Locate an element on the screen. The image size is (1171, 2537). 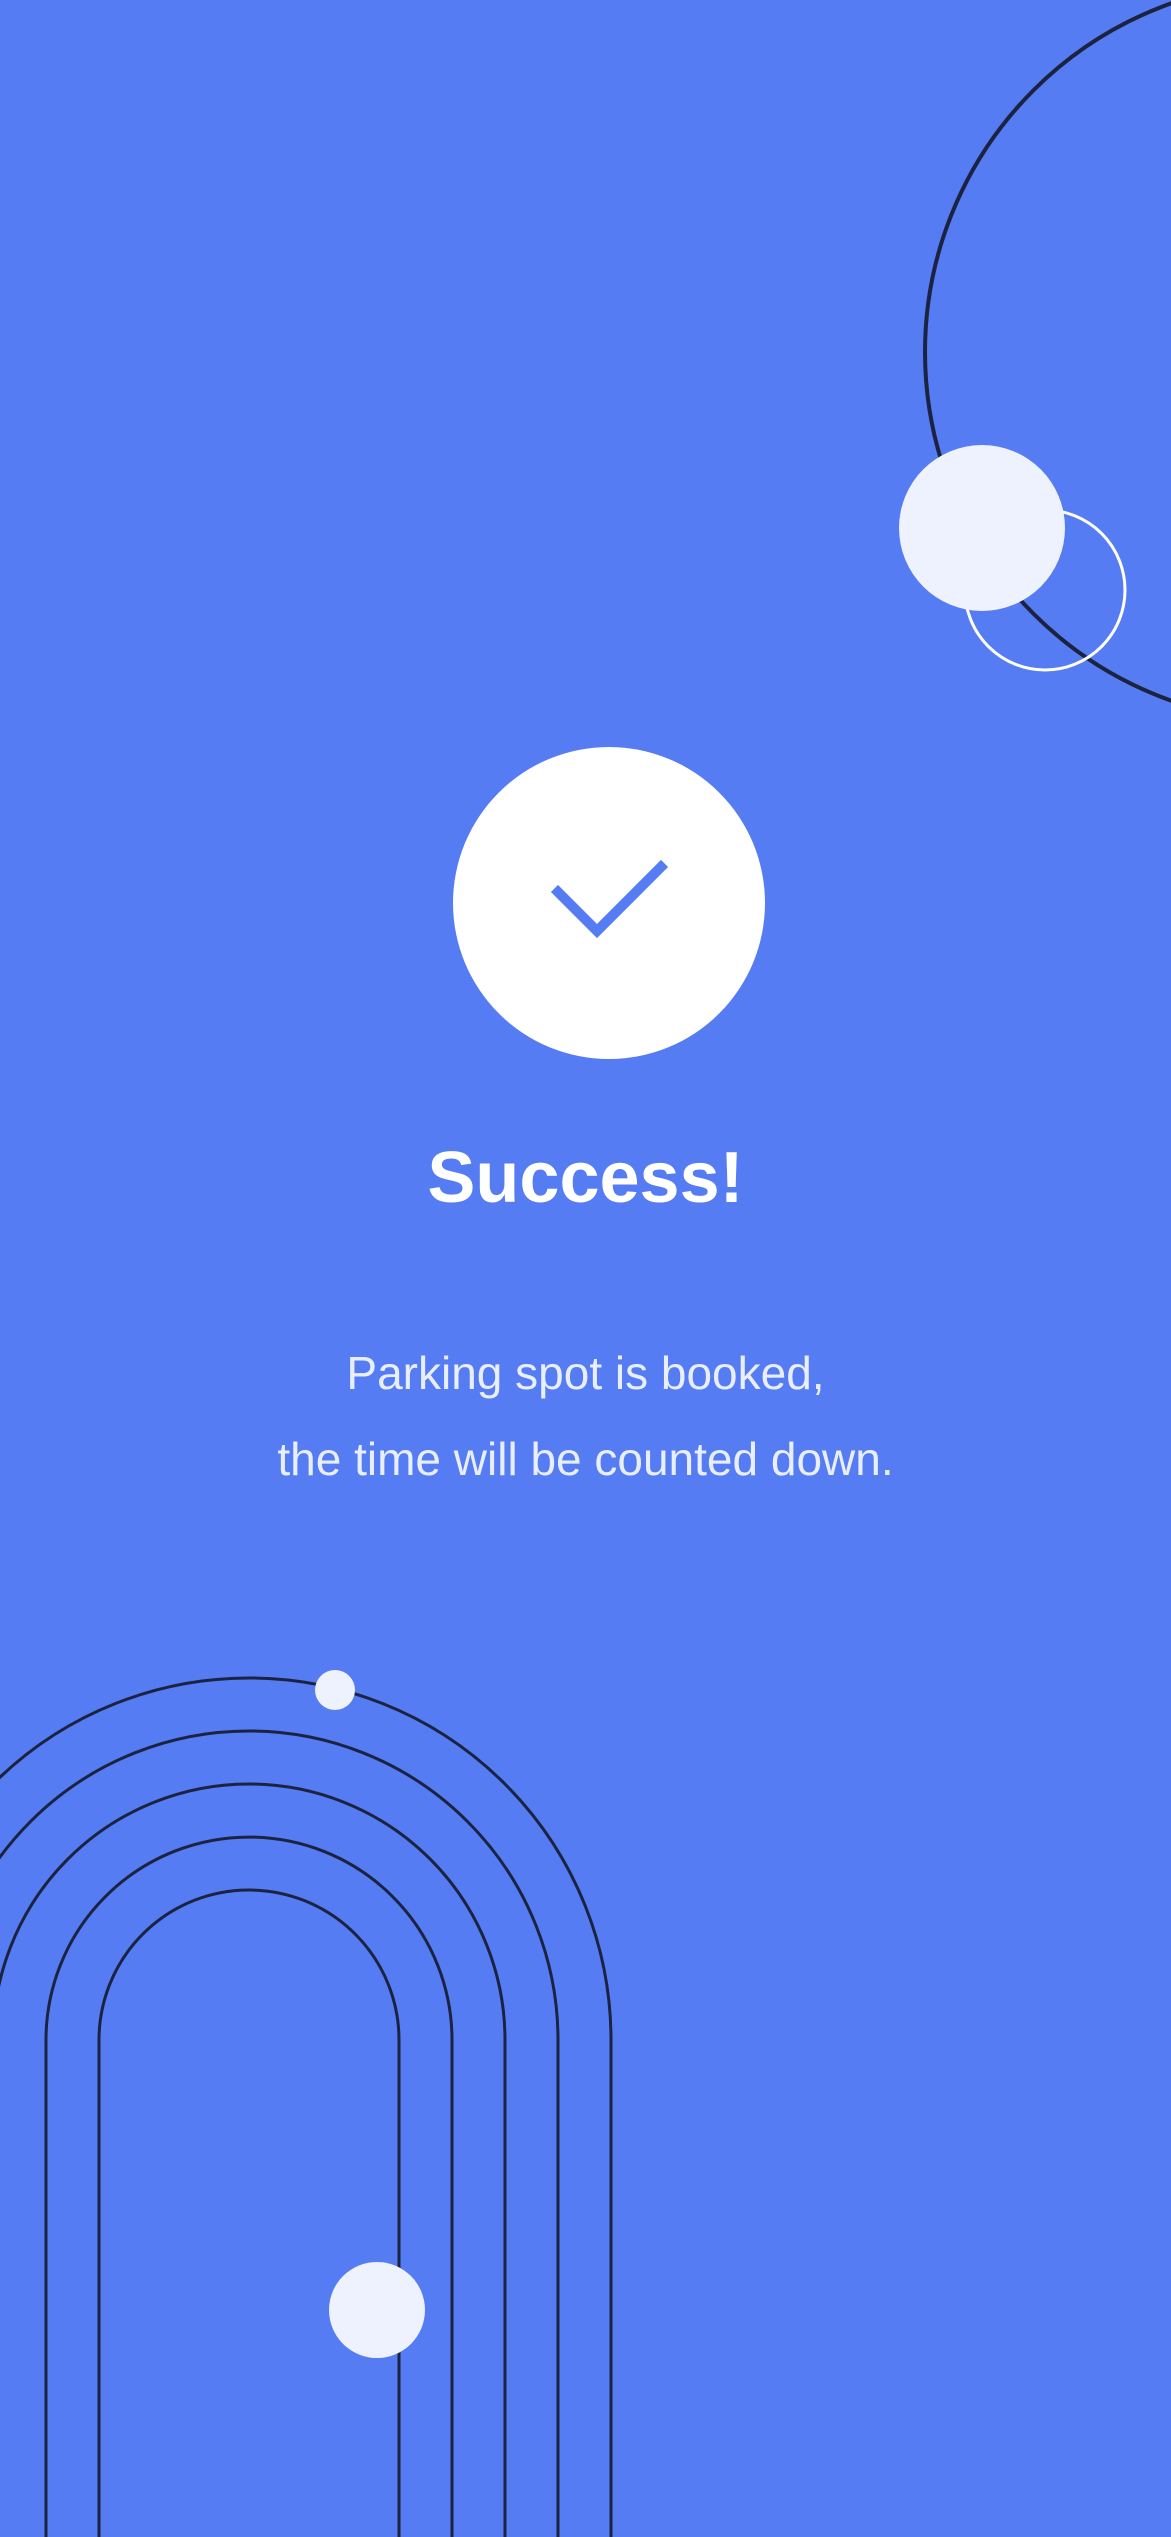
top-orbit-ring is located at coordinates (1047, 352).